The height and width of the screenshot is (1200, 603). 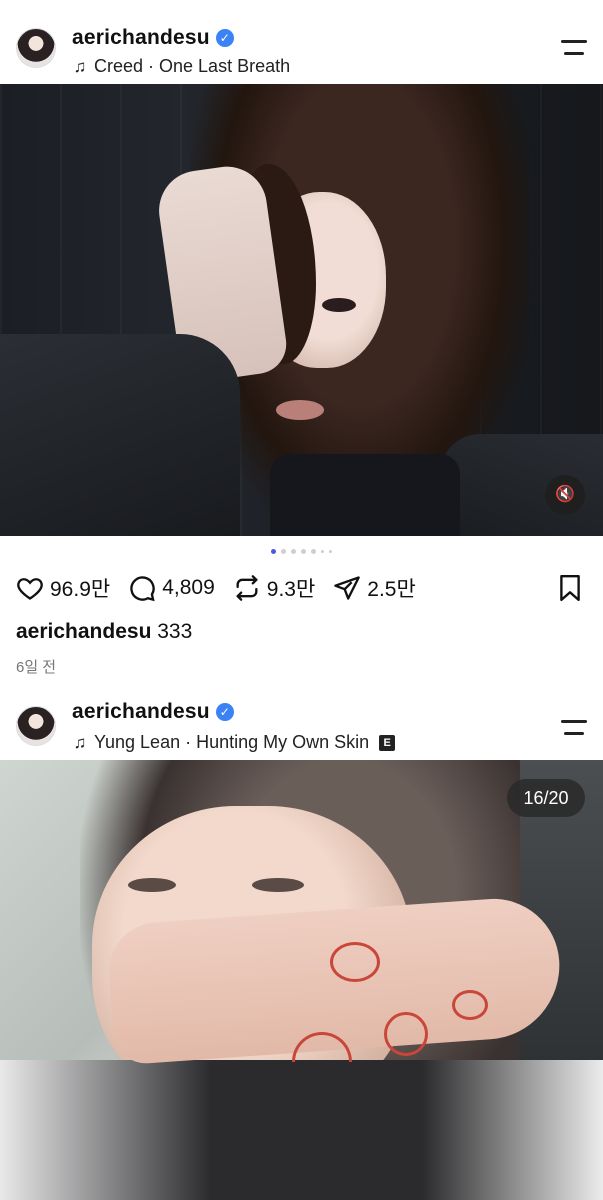 I want to click on mute-icon: 🔇, so click(x=565, y=495).